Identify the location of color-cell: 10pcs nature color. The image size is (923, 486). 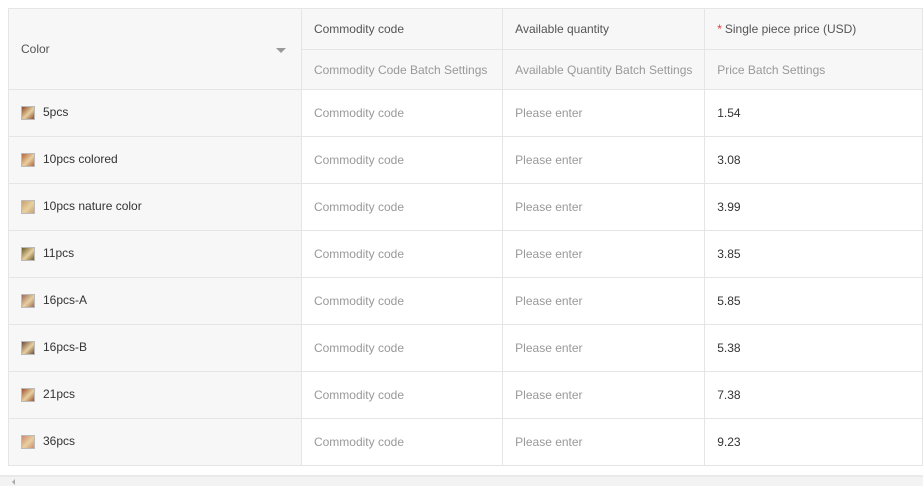
(155, 207).